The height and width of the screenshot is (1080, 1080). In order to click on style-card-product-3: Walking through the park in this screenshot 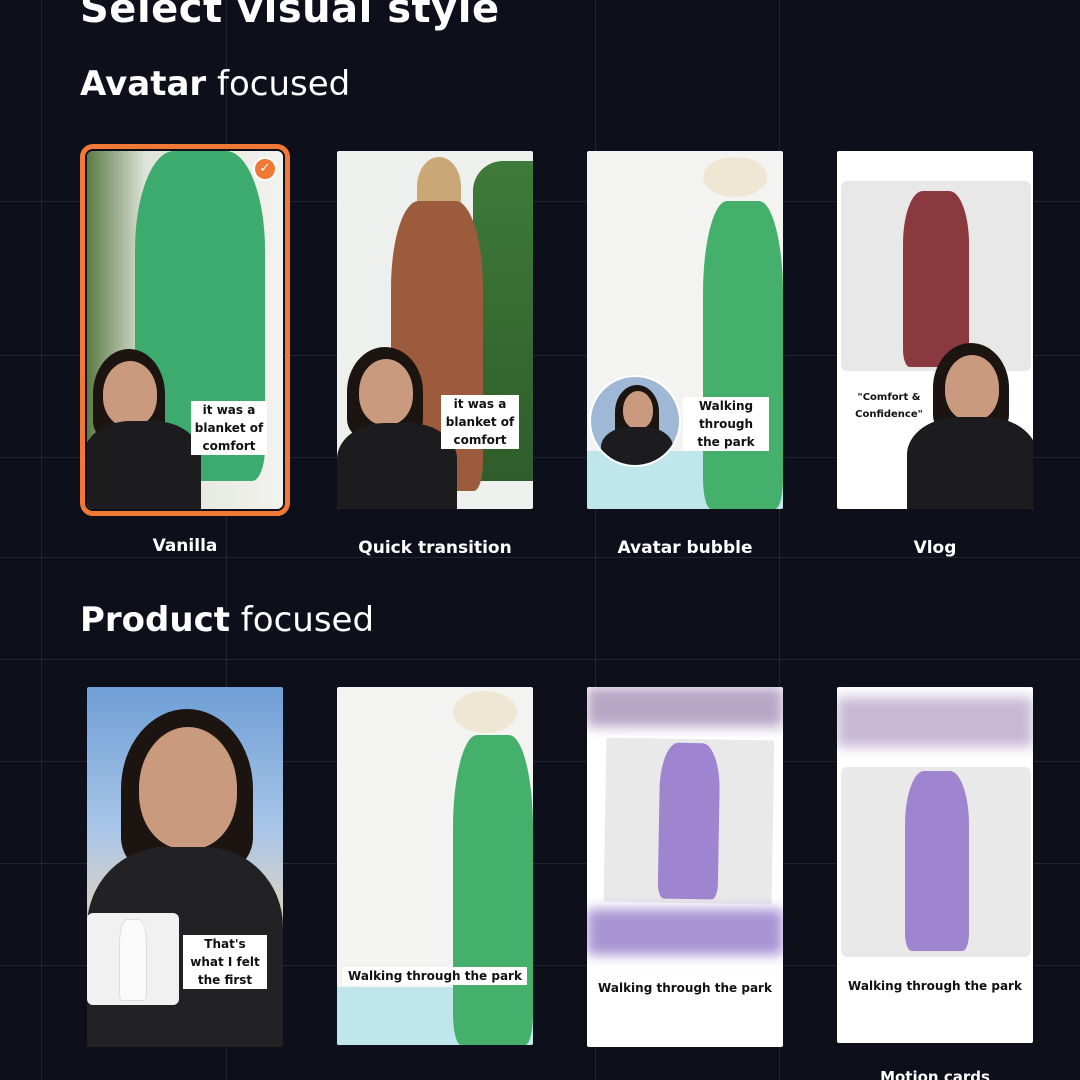, I will do `click(685, 867)`.